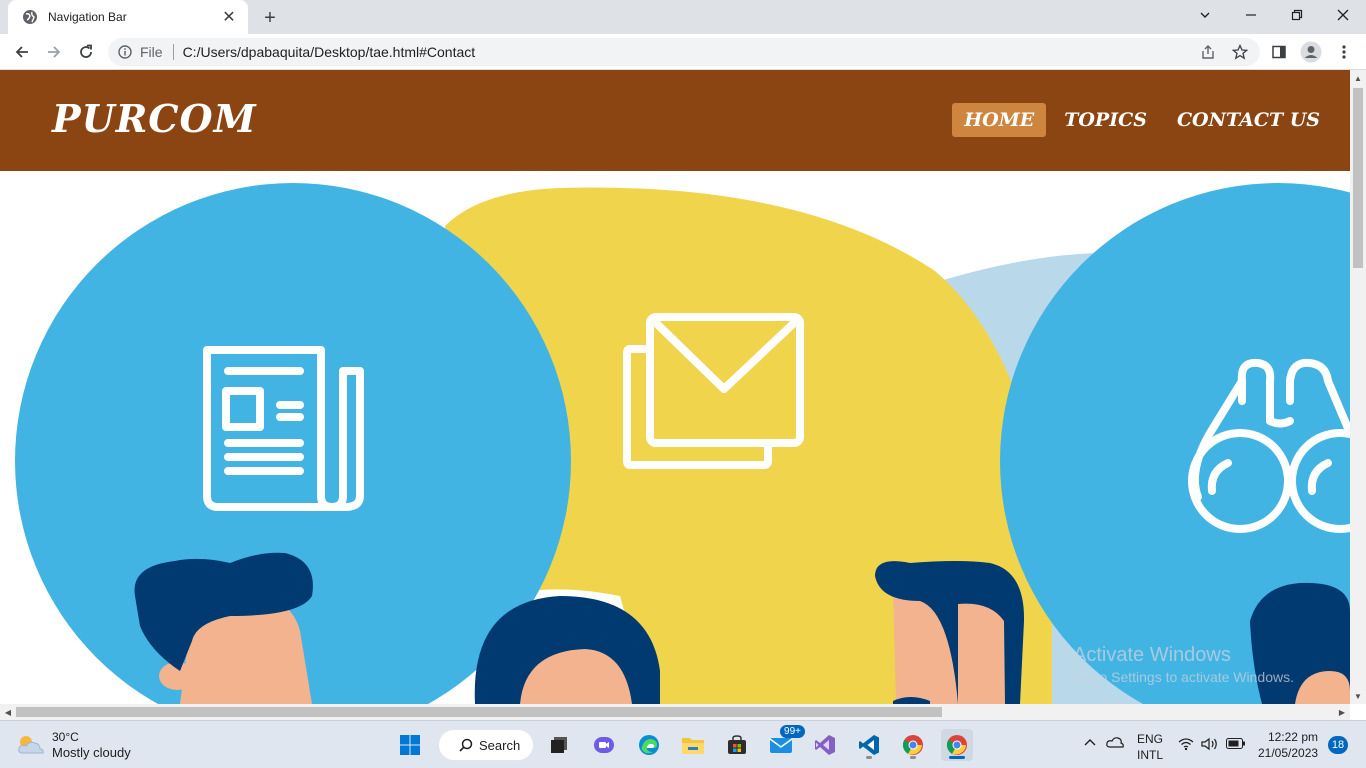  What do you see at coordinates (223, 628) in the screenshot?
I see `person-left-illustration` at bounding box center [223, 628].